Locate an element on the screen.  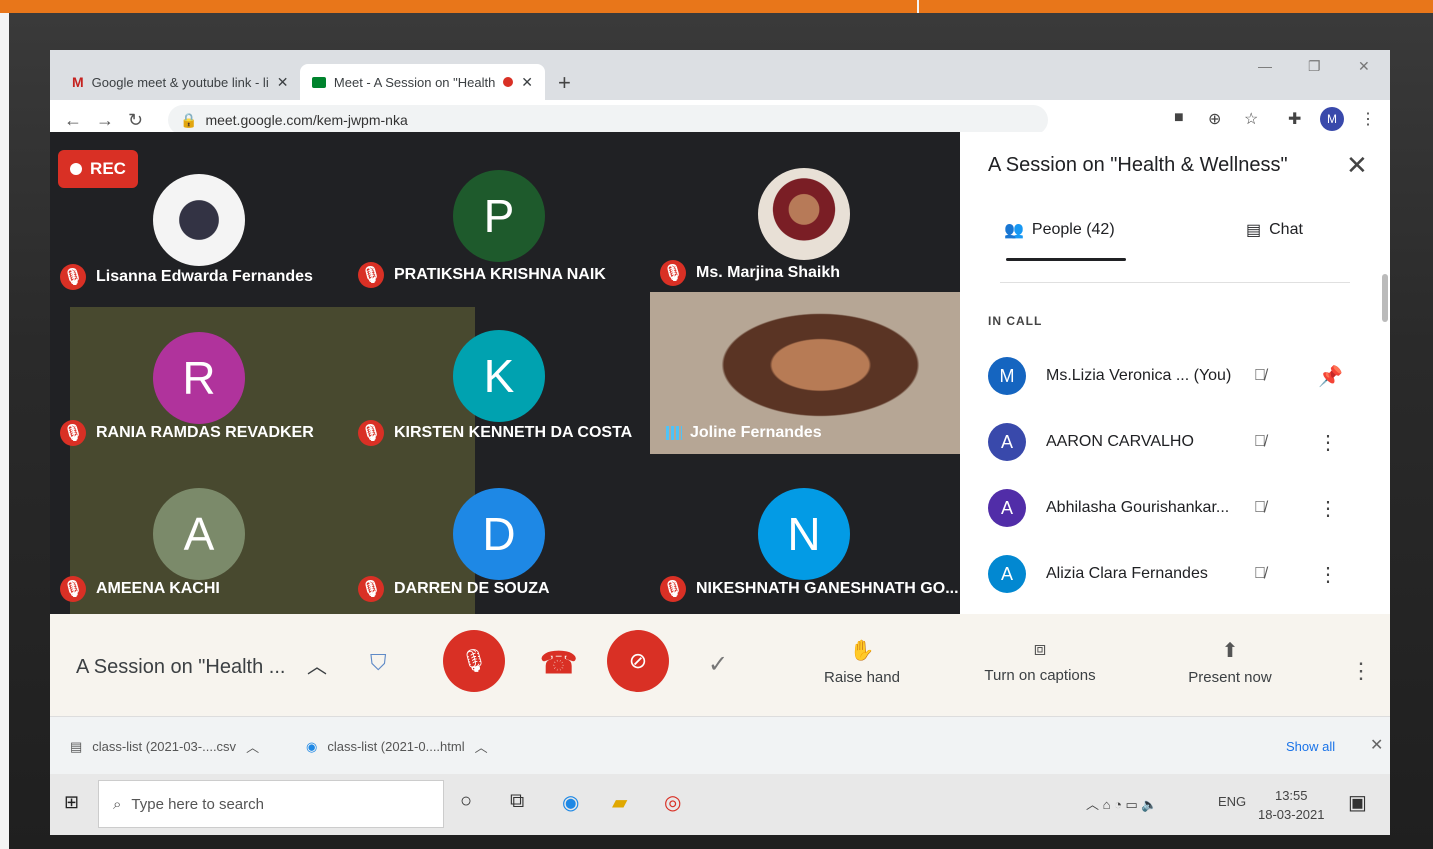
forward-icon: → is located at coordinates (105, 120).